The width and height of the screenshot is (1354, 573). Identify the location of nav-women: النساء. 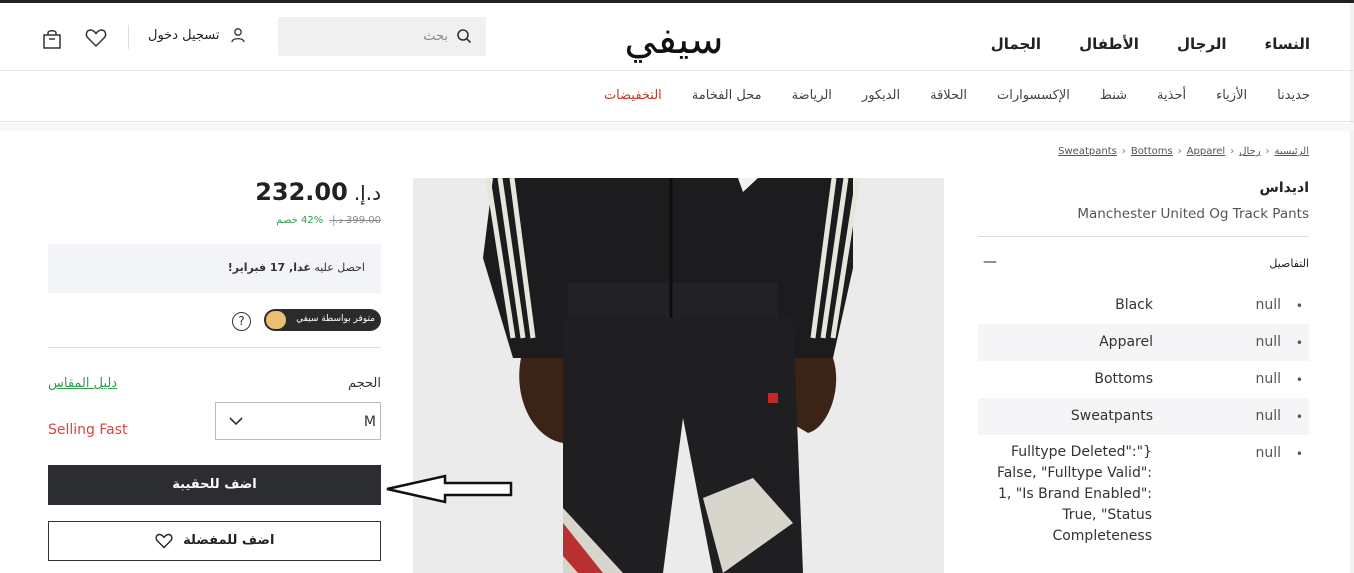
(1287, 44).